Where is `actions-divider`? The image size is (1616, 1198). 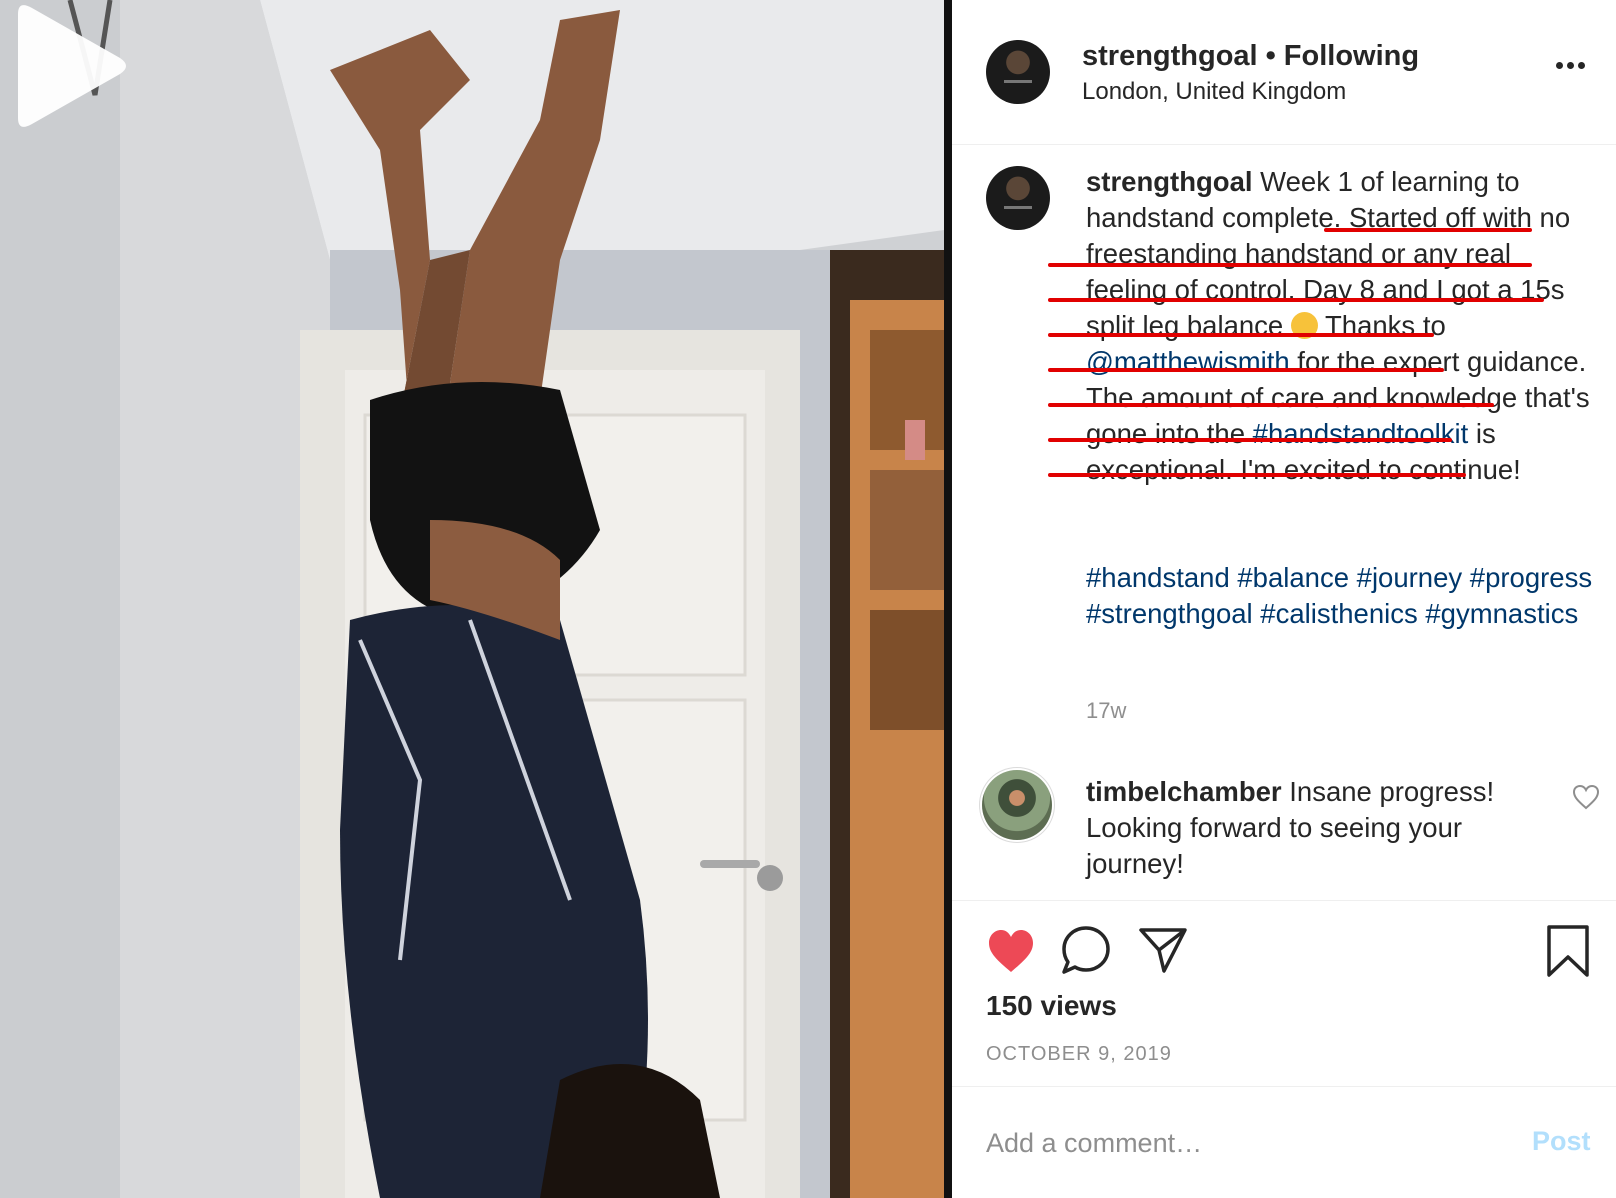 actions-divider is located at coordinates (1284, 900).